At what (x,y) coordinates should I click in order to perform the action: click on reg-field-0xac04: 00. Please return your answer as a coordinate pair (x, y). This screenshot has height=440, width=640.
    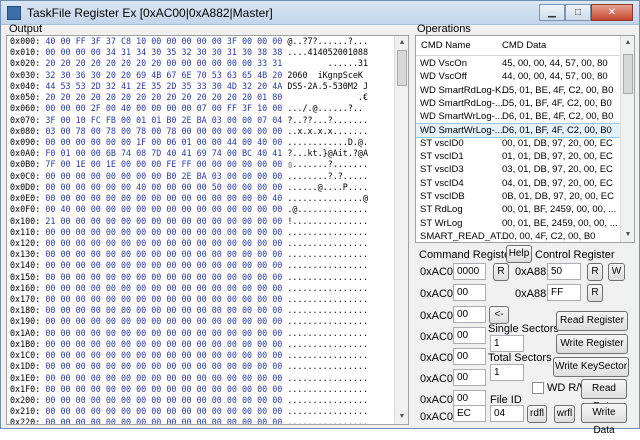
    Looking at the image, I should click on (469, 356).